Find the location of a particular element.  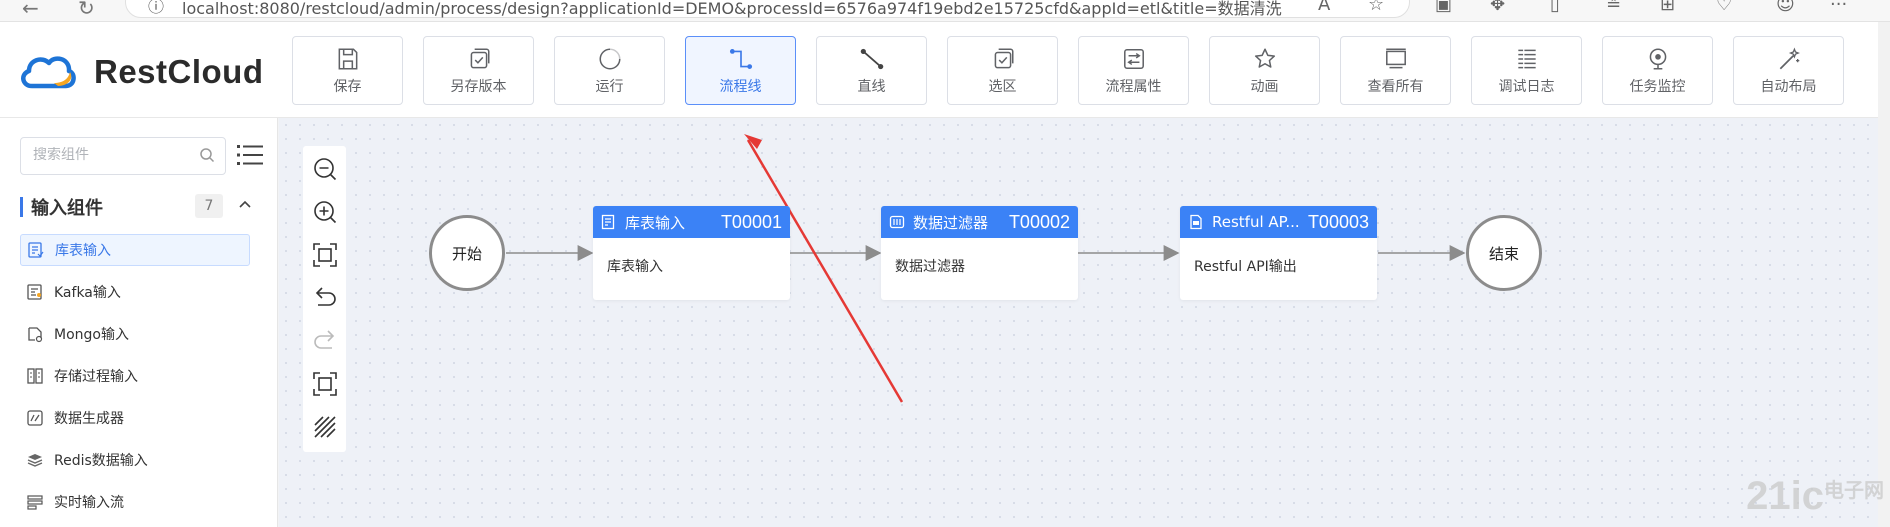

task-body: 库表输入 is located at coordinates (635, 267).